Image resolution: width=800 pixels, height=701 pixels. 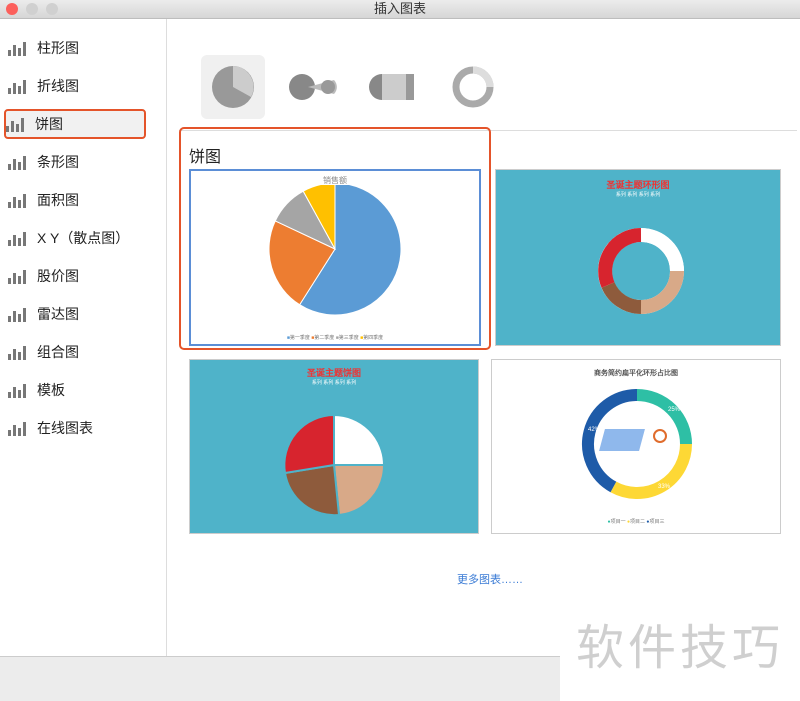 I want to click on section-title: 饼图, so click(x=205, y=157).